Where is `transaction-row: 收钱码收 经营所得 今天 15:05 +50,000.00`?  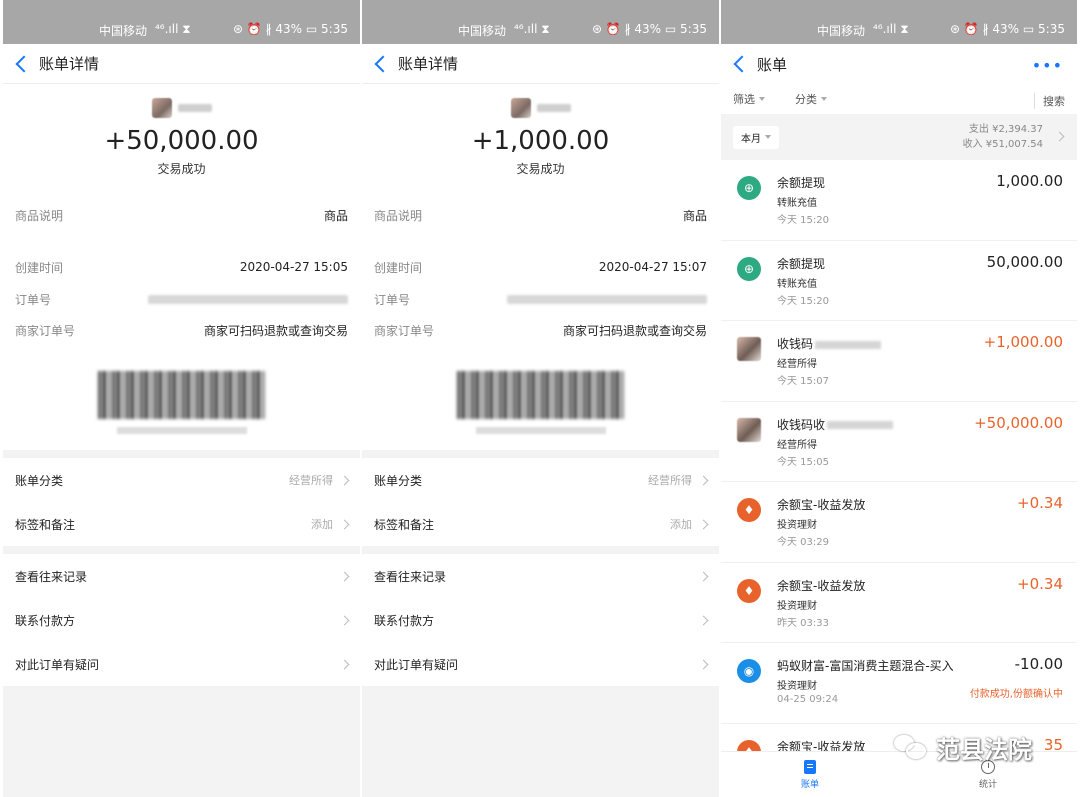
transaction-row: 收钱码收 经营所得 今天 15:05 +50,000.00 is located at coordinates (899, 442).